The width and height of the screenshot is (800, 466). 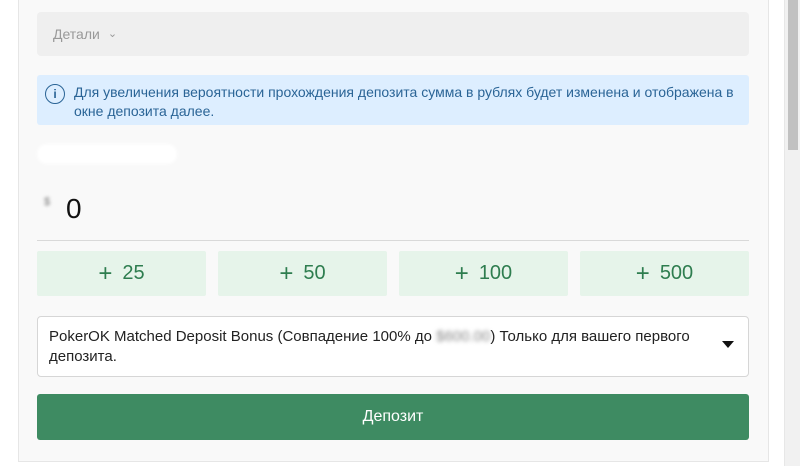 I want to click on currency-symbol: $, so click(x=47, y=202).